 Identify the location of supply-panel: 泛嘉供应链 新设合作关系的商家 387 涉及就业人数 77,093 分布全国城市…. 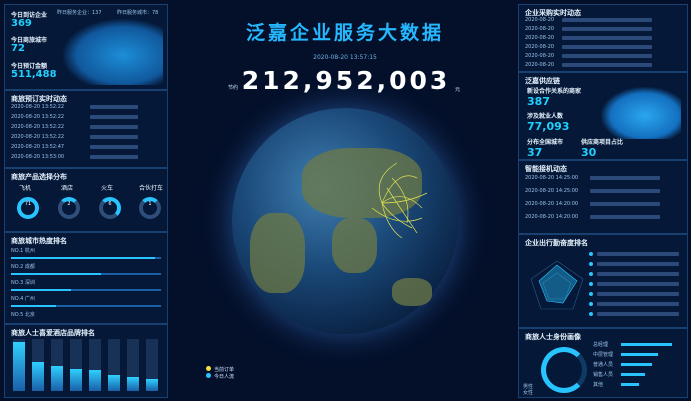
(603, 116).